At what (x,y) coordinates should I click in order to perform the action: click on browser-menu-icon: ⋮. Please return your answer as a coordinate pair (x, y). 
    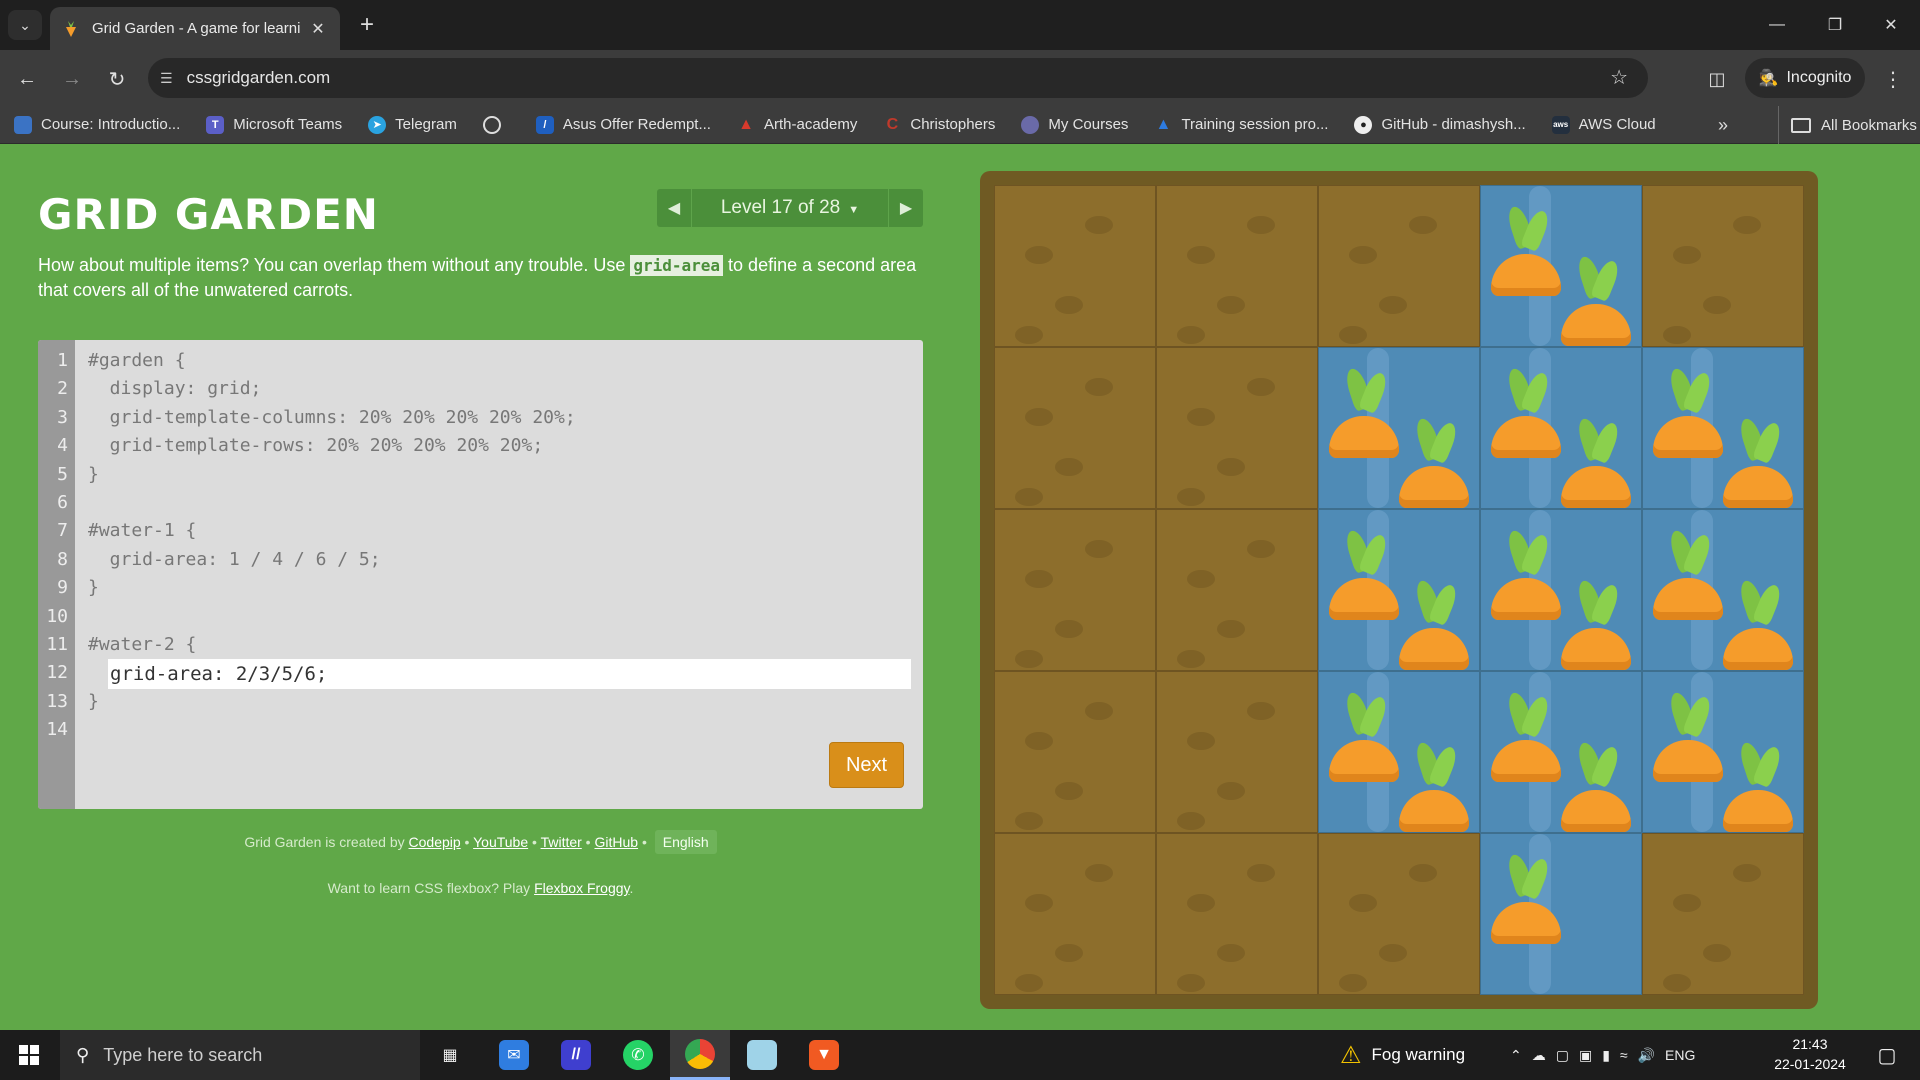
    Looking at the image, I should click on (1893, 79).